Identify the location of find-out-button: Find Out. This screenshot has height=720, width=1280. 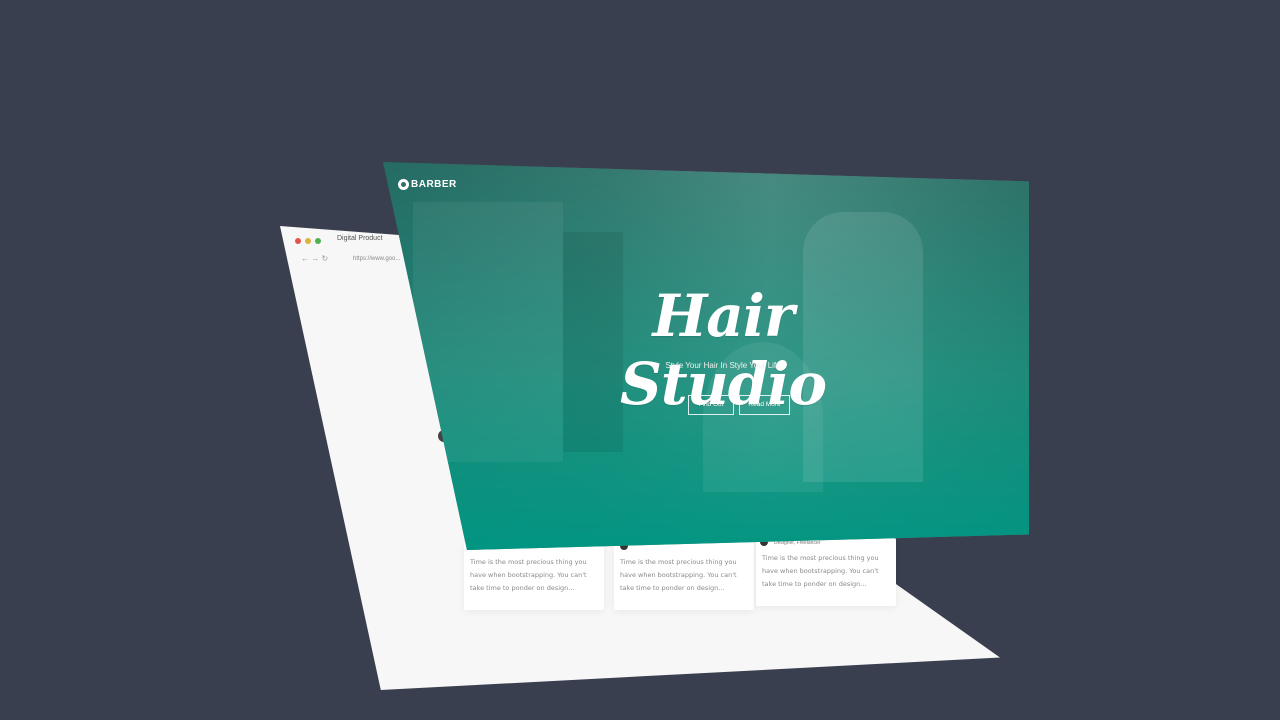
(711, 405).